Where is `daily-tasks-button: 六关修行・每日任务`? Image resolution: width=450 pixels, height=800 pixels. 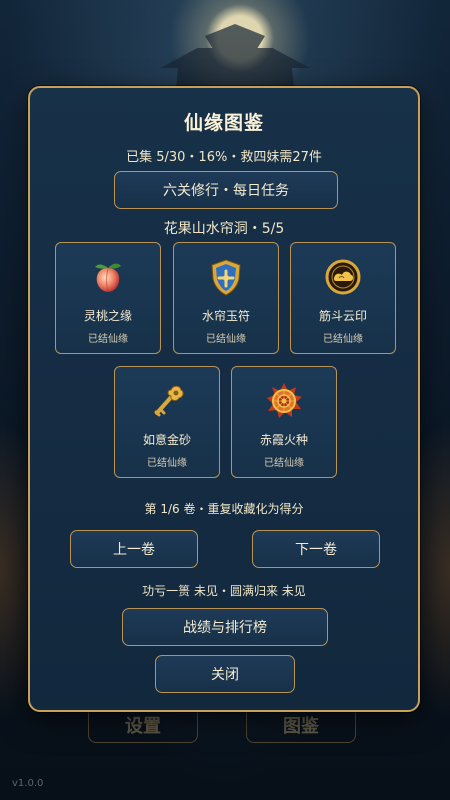 daily-tasks-button: 六关修行・每日任务 is located at coordinates (226, 190).